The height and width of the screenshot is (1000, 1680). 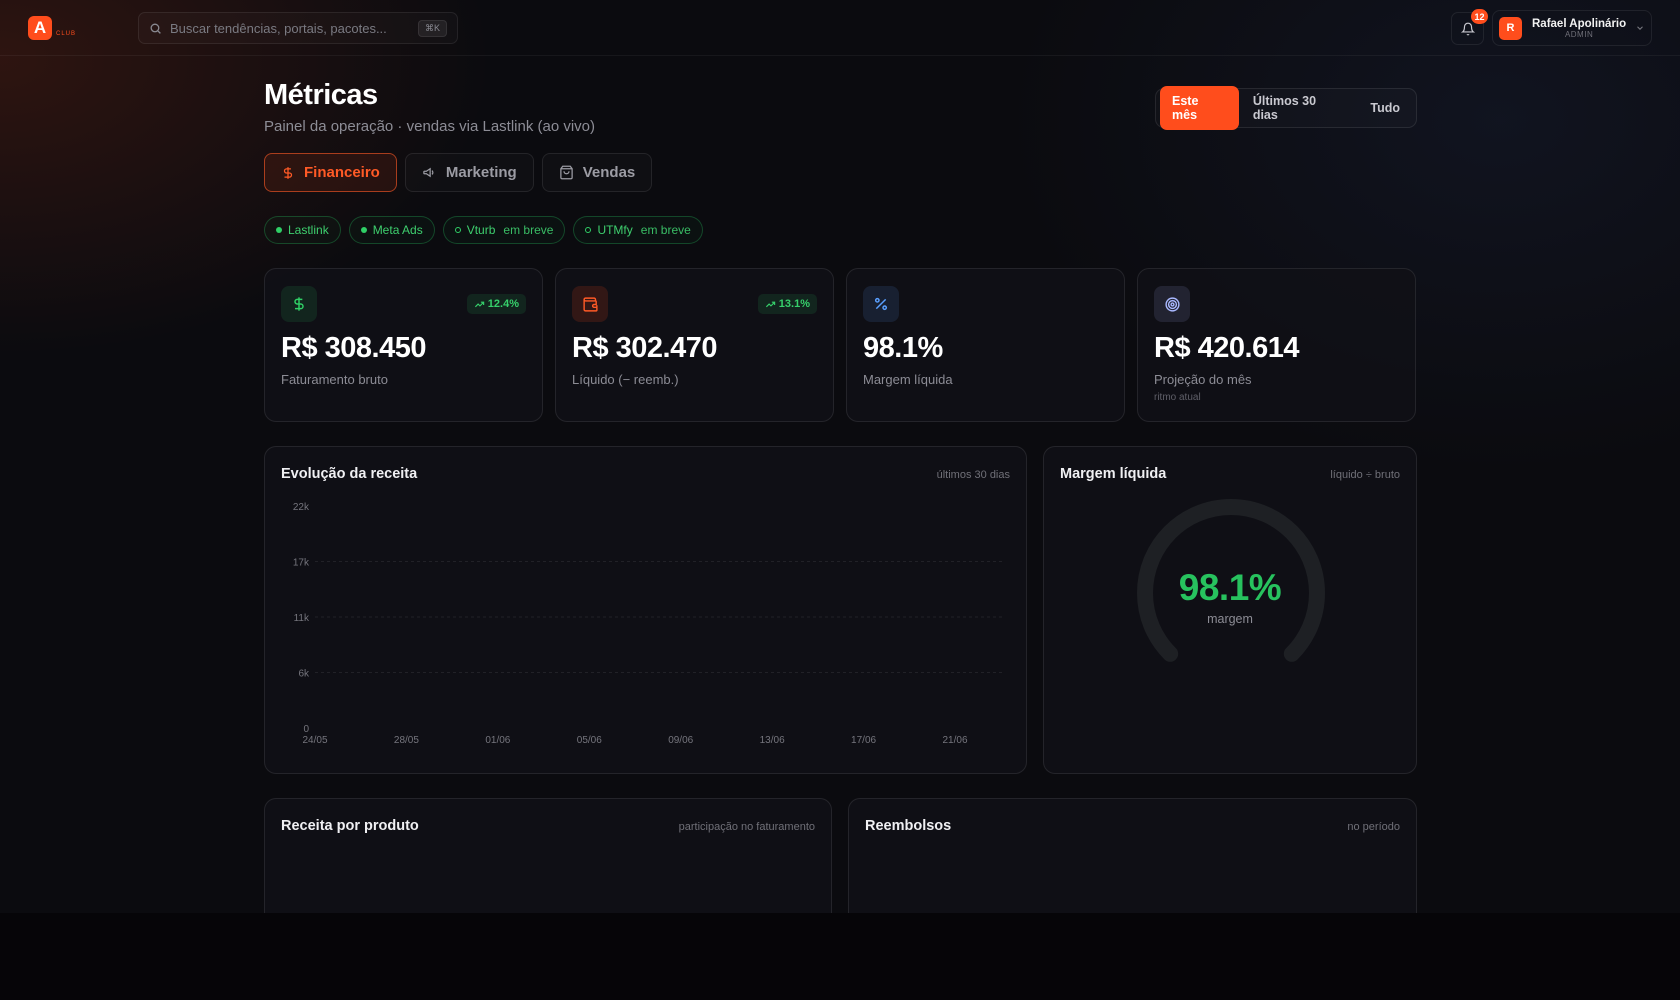 What do you see at coordinates (625, 379) in the screenshot?
I see `kpi-label: Líquido (− reemb.)` at bounding box center [625, 379].